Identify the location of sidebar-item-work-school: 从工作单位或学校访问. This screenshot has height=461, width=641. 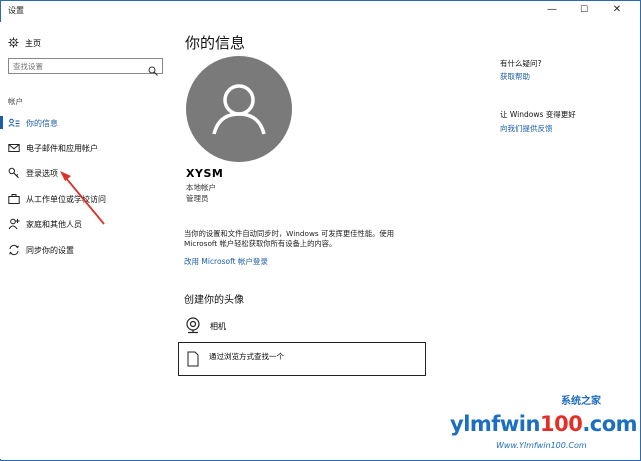
(57, 199).